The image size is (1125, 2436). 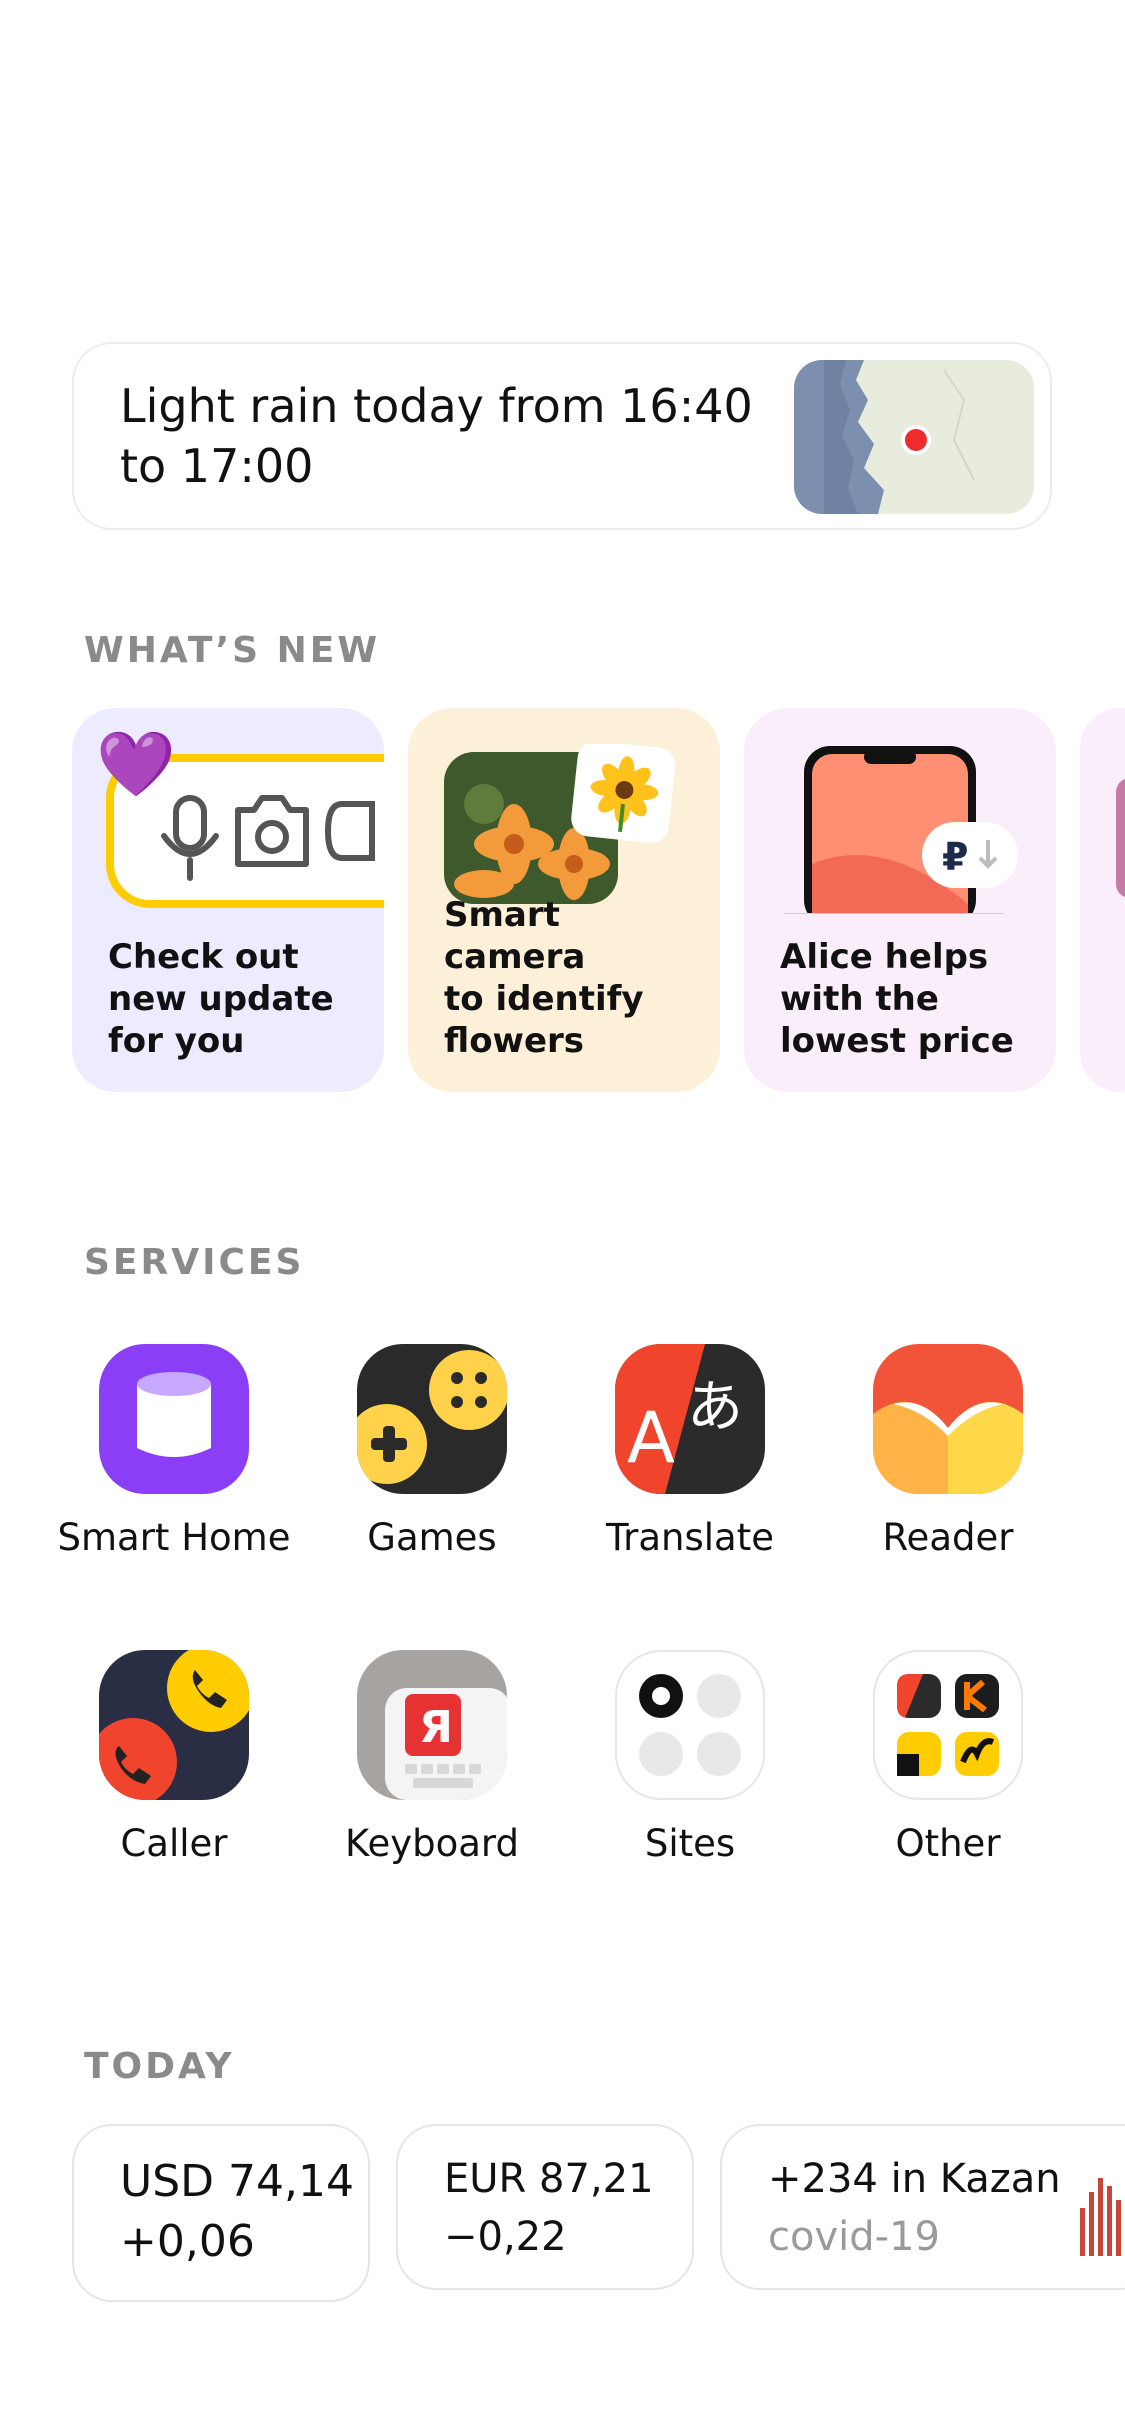 What do you see at coordinates (901, 830) in the screenshot?
I see `phone-illustration: ₽` at bounding box center [901, 830].